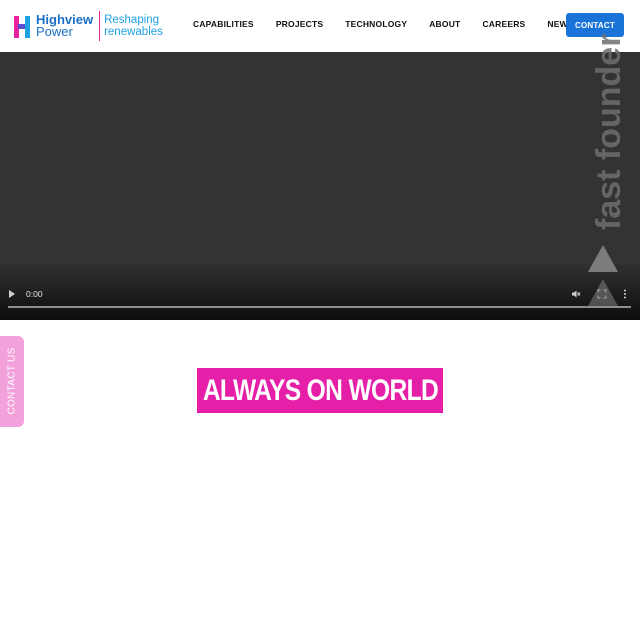 The width and height of the screenshot is (640, 640). I want to click on logo-divider, so click(100, 26).